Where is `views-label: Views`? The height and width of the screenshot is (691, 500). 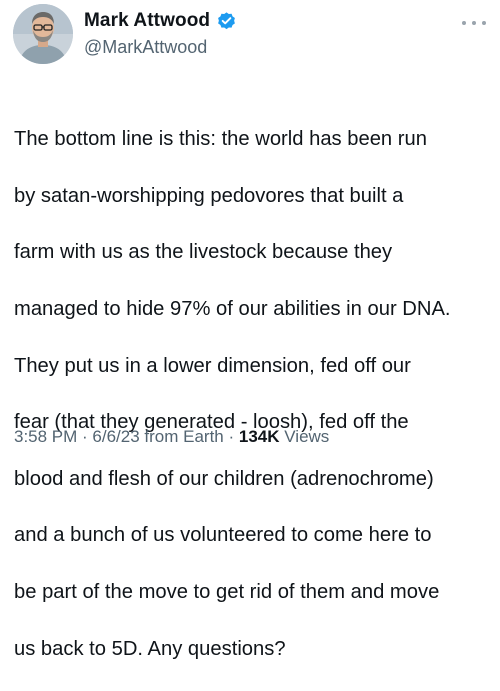
views-label: Views is located at coordinates (304, 436).